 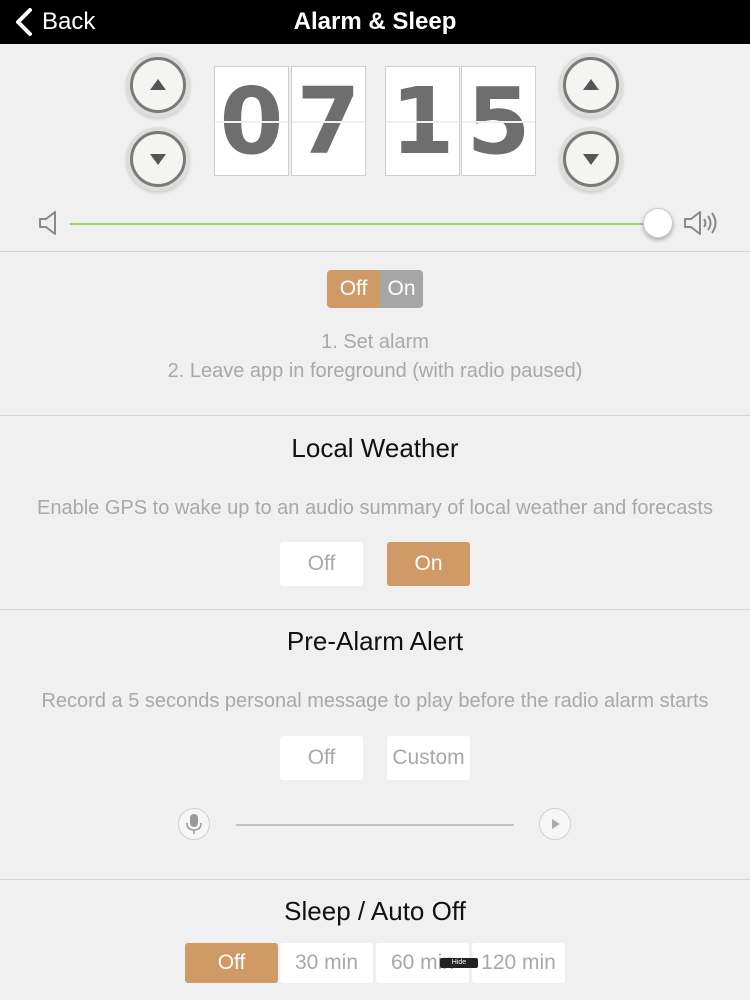 I want to click on local-weather-title: Local Weather, so click(x=375, y=448).